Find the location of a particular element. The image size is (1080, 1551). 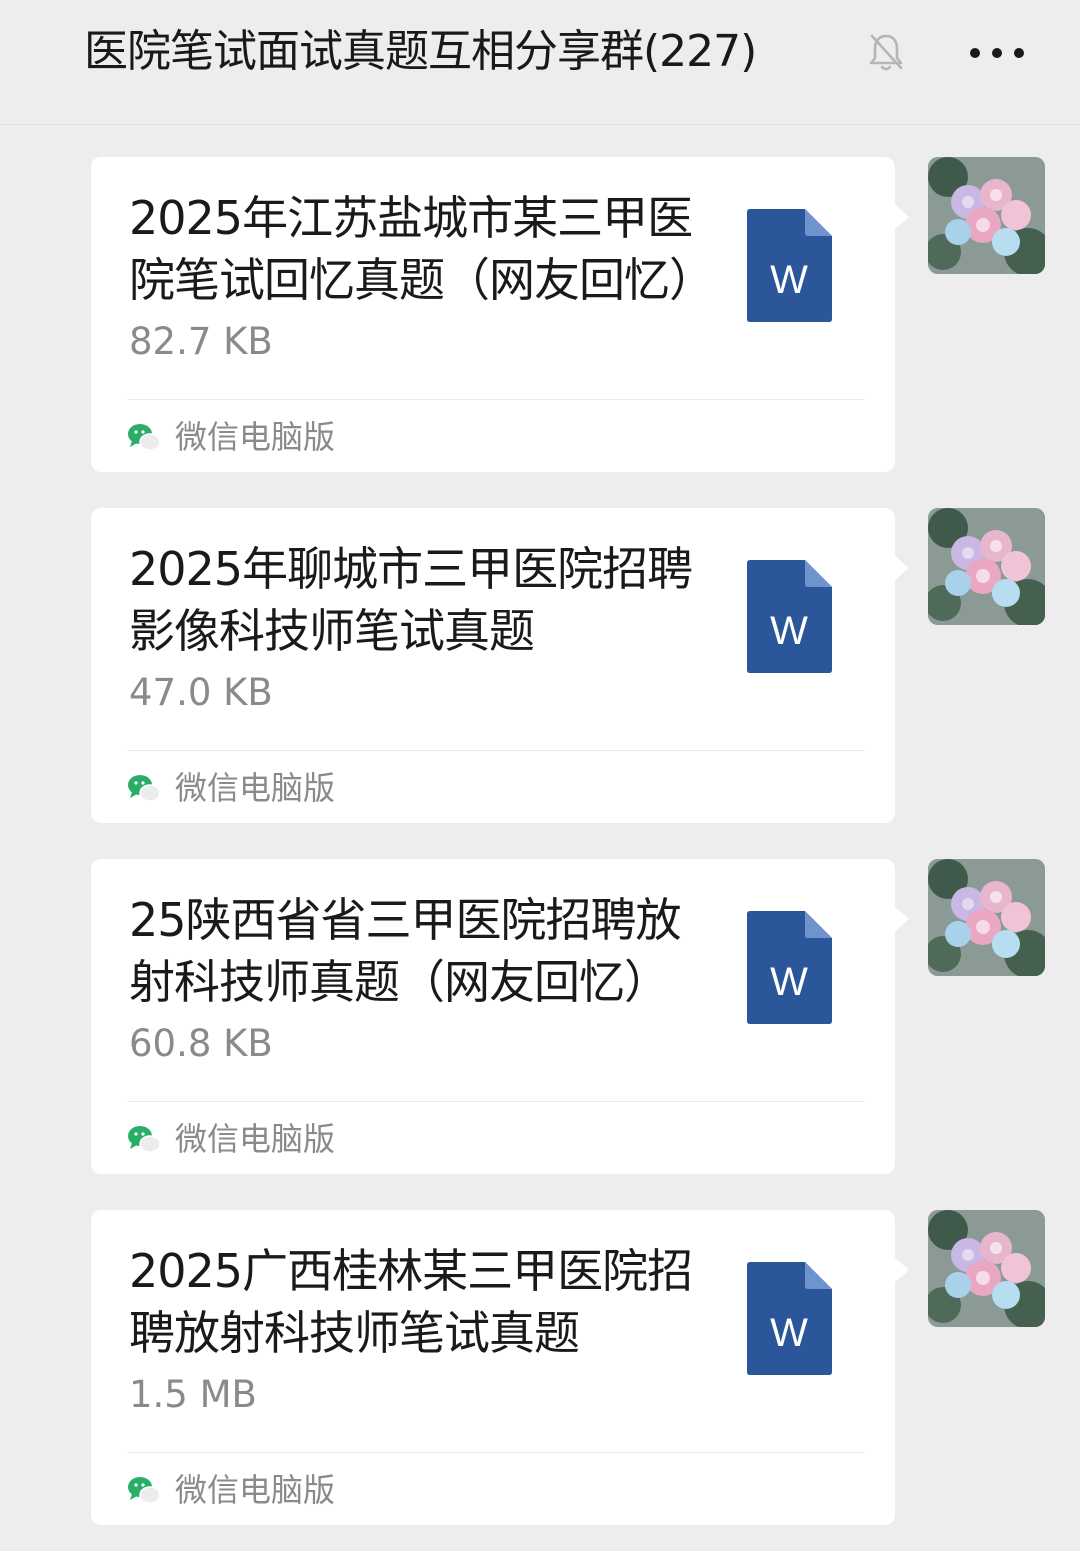

file-name: 2025广西桂林某三甲医院招聘放射科技师笔试真题 is located at coordinates (411, 1302).